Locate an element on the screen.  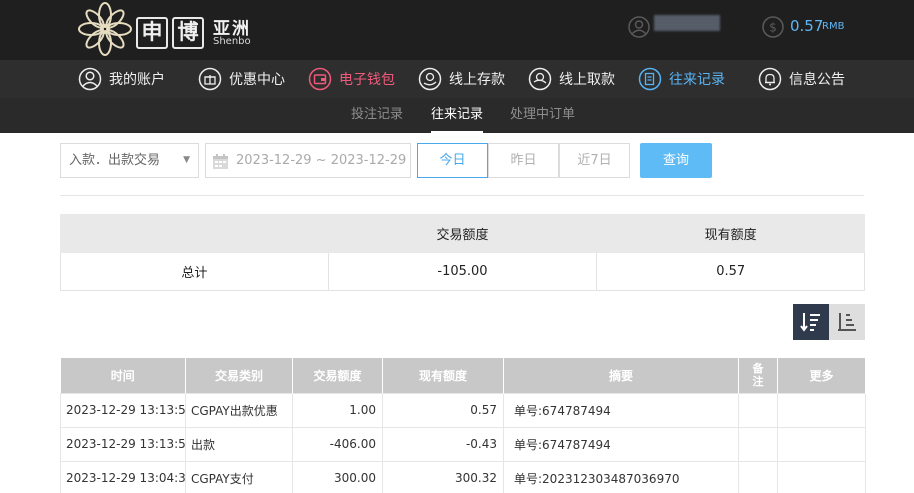
cell-time: 2023-12-29 13:04:35 is located at coordinates (123, 476).